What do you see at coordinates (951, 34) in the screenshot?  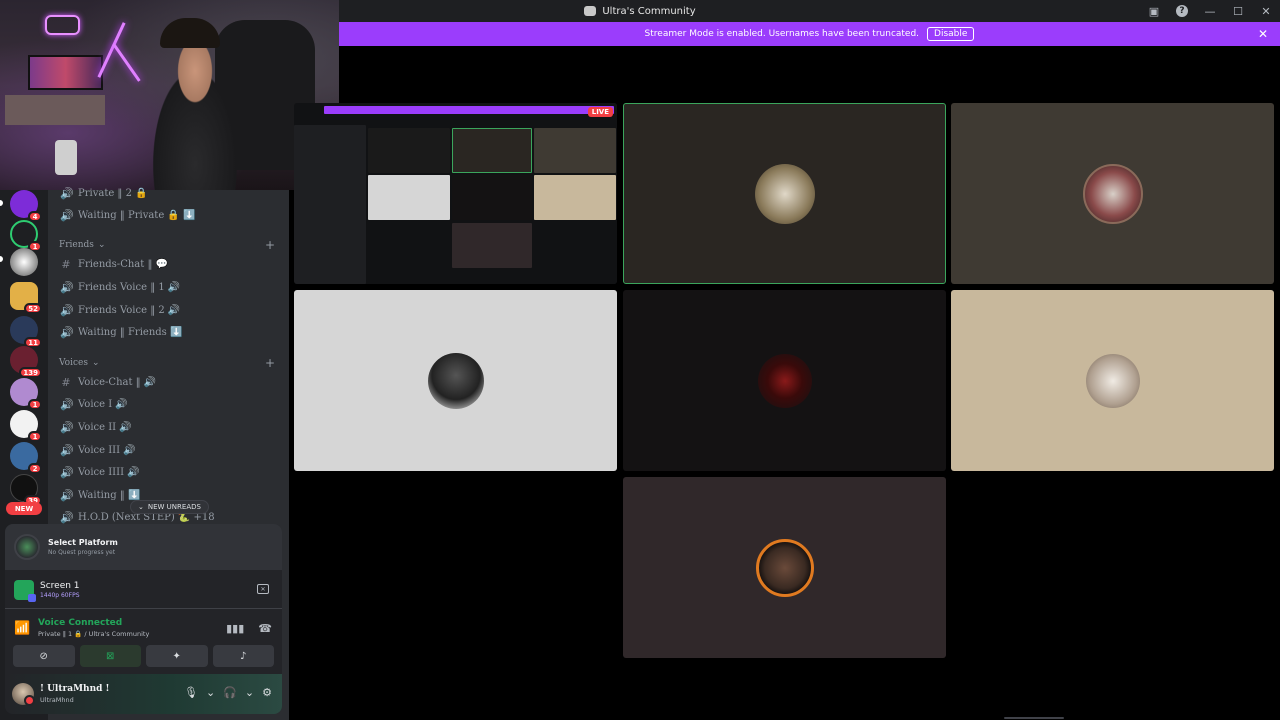 I see `disable-button: Disable` at bounding box center [951, 34].